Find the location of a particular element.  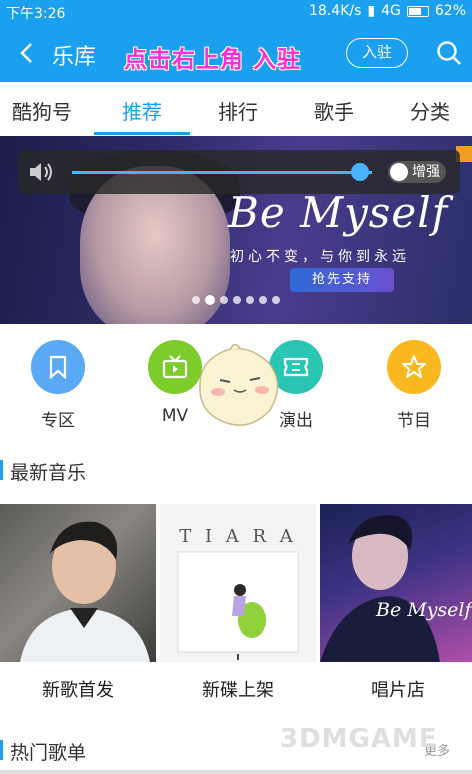

status-bar: 下午3:26 18.4K/s ▮ 4G 62% is located at coordinates (236, 12).